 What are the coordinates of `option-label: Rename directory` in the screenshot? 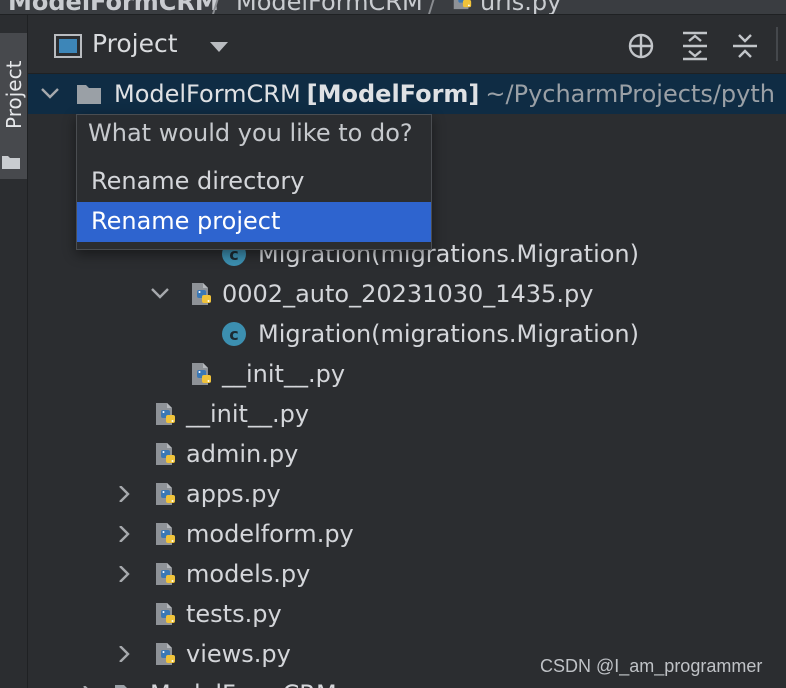 It's located at (198, 181).